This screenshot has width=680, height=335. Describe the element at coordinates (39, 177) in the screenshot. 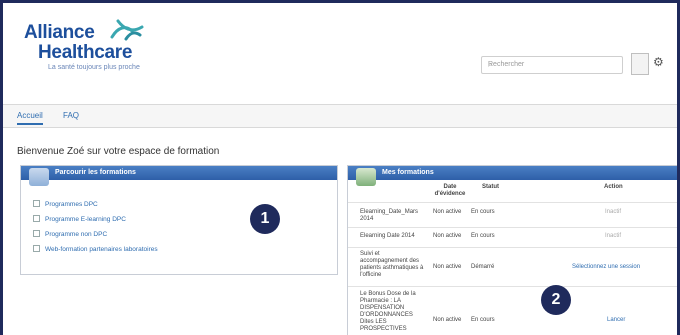

I see `computer-icon` at that location.